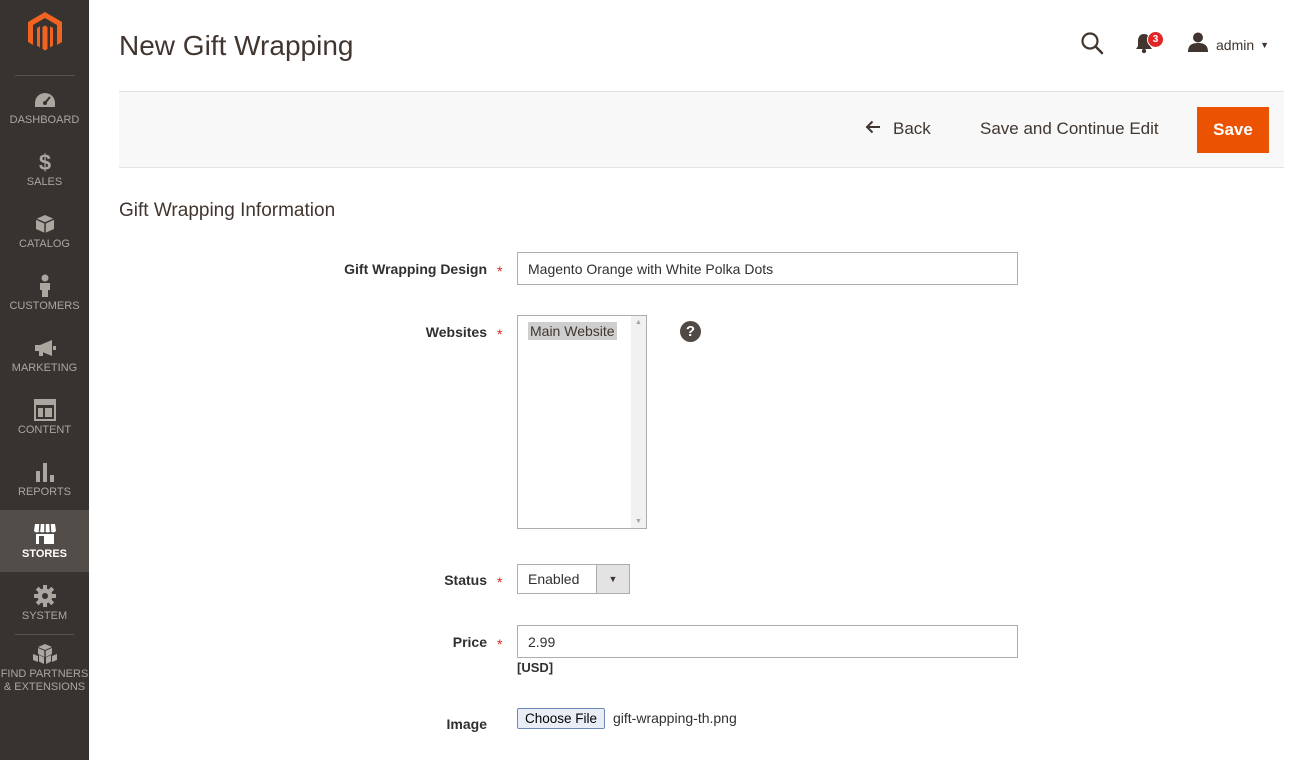  Describe the element at coordinates (912, 128) in the screenshot. I see `back-button-label: Back` at that location.